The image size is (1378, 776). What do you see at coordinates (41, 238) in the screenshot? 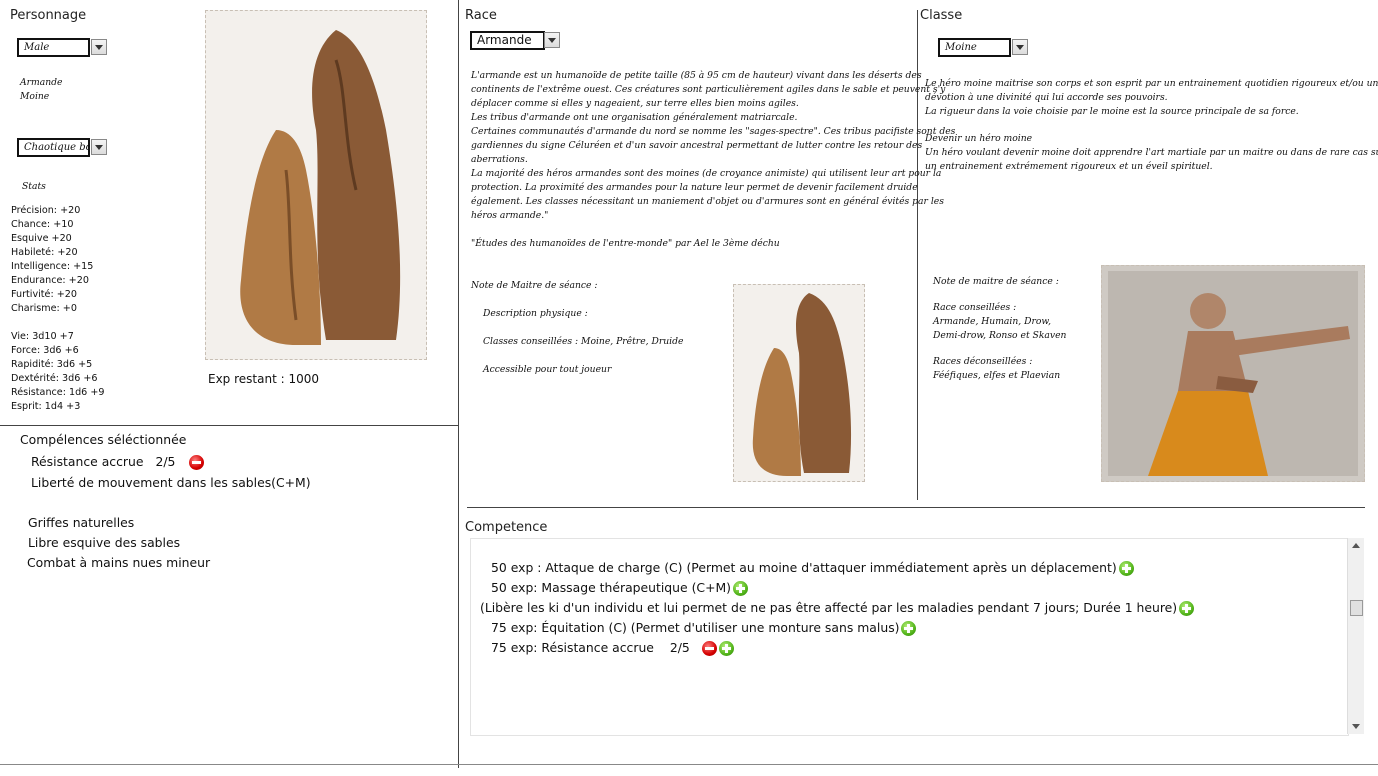
I see `stat-line: Esquive +20` at bounding box center [41, 238].